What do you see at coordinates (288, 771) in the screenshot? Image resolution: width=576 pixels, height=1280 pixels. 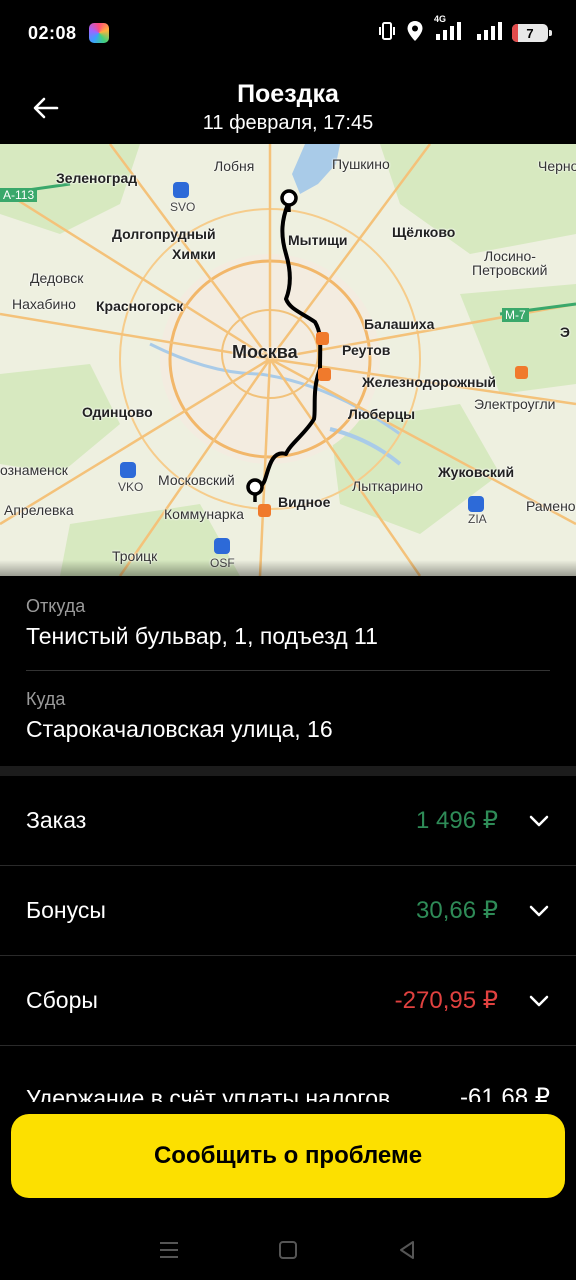 I see `section-gap` at bounding box center [288, 771].